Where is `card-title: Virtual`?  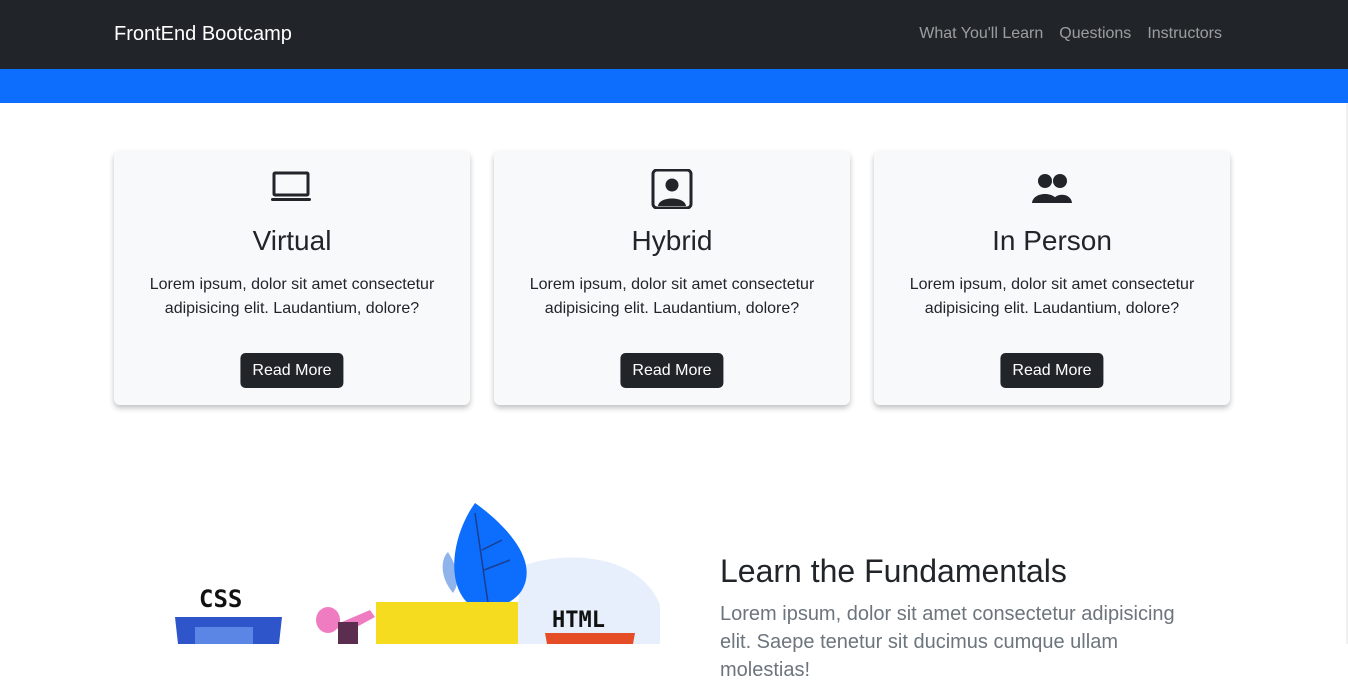 card-title: Virtual is located at coordinates (292, 240).